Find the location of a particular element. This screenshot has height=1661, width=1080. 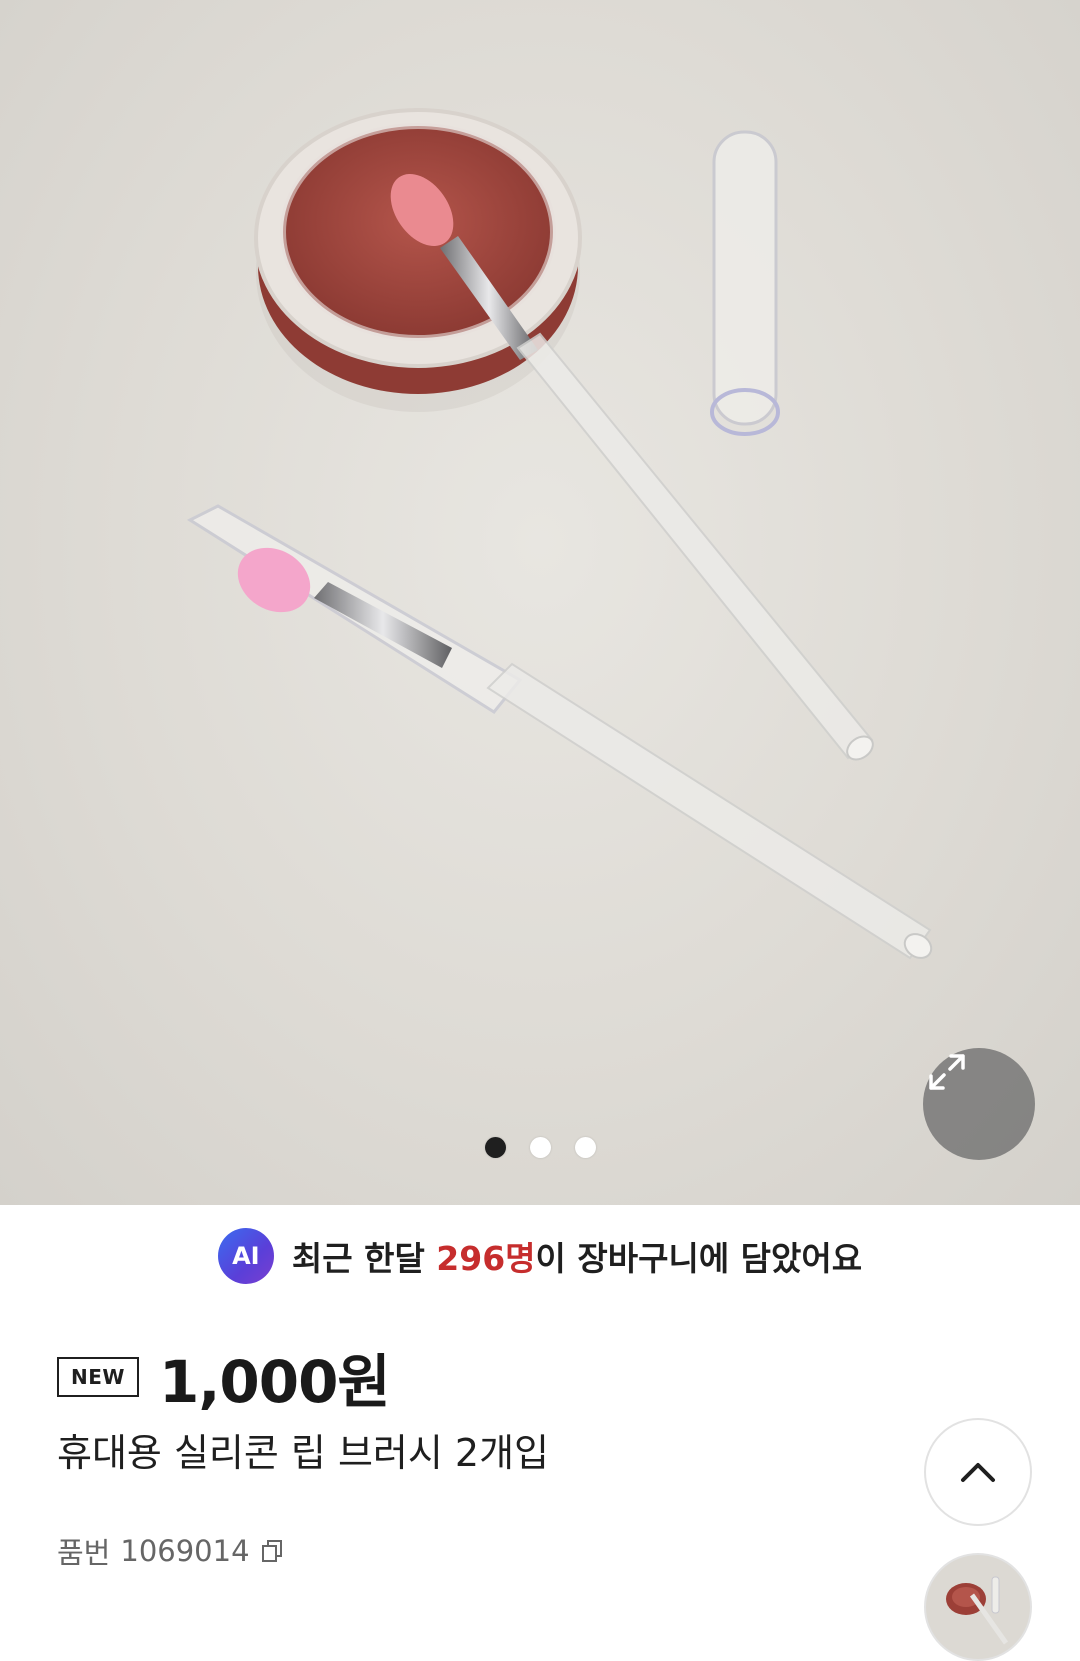

ai-banner-prefix: 최근 한달 is located at coordinates (364, 1258).